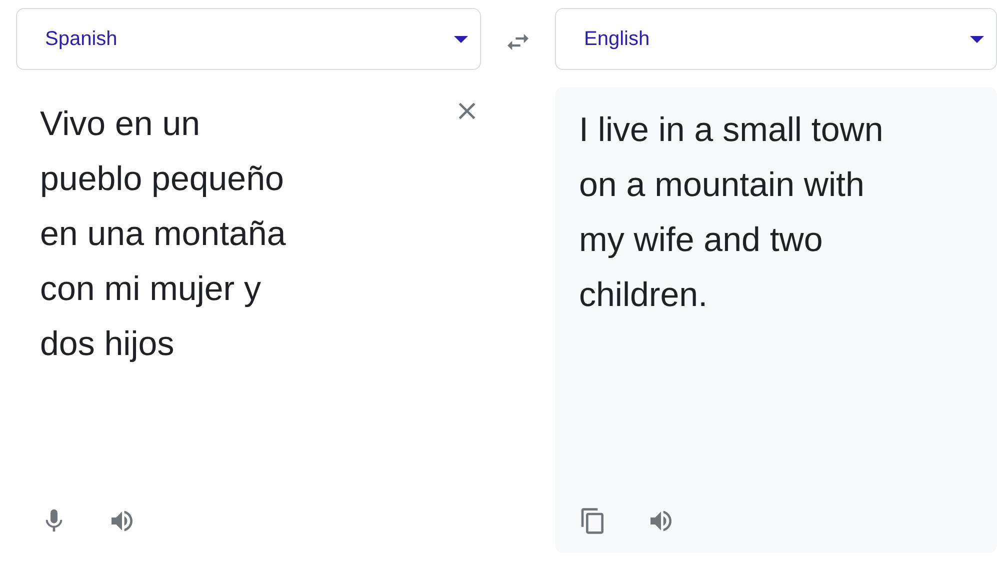 Image resolution: width=997 pixels, height=561 pixels. Describe the element at coordinates (163, 234) in the screenshot. I see `source-text: Vivo en un pueblo pequeño en una montaña con mi mujer y dos hijos` at that location.